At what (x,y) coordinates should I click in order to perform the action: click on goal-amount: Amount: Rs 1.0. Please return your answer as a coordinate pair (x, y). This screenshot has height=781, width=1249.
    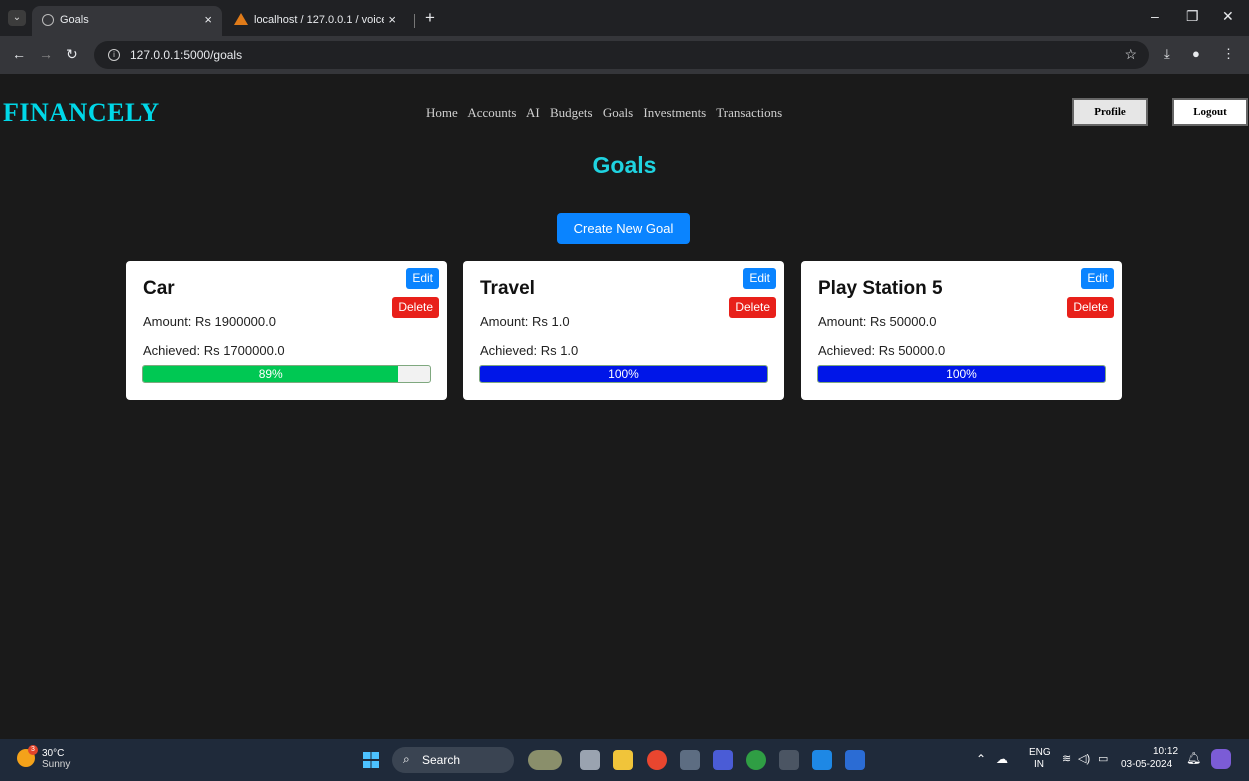
    Looking at the image, I should click on (525, 321).